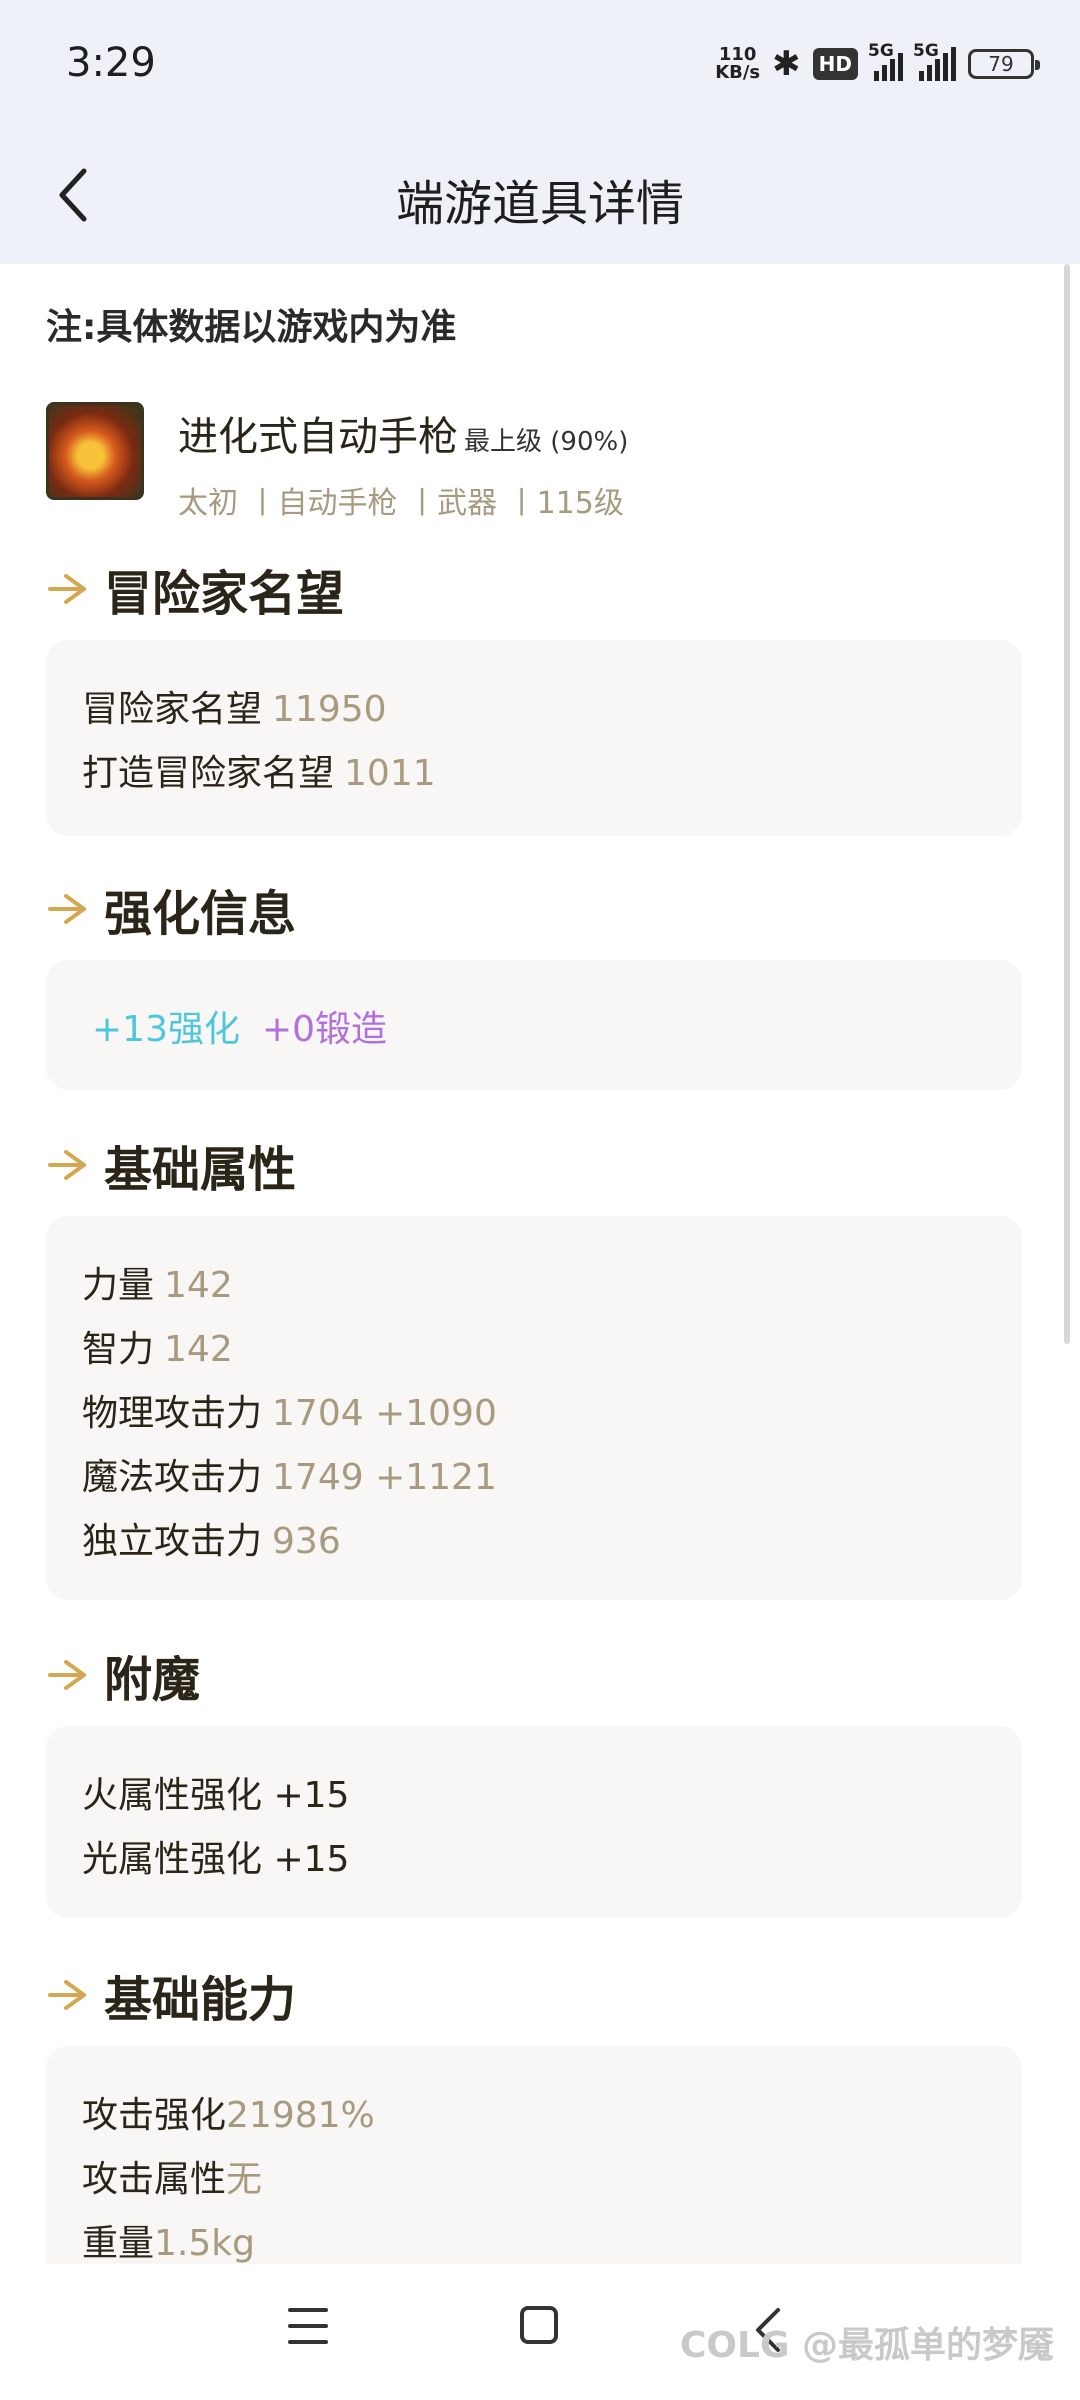 The image size is (1080, 2400). I want to click on item-meta: 太初 丨自动手枪 丨武器 丨115级, so click(401, 503).